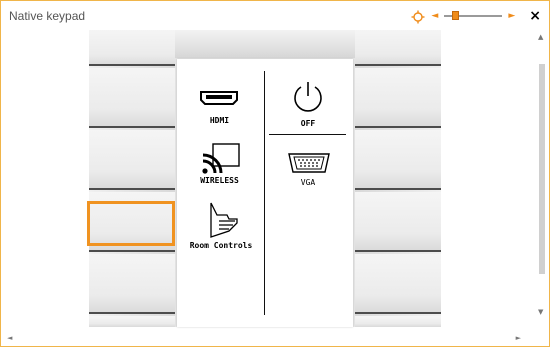 The width and height of the screenshot is (550, 347). What do you see at coordinates (309, 163) in the screenshot?
I see `vga-icon` at bounding box center [309, 163].